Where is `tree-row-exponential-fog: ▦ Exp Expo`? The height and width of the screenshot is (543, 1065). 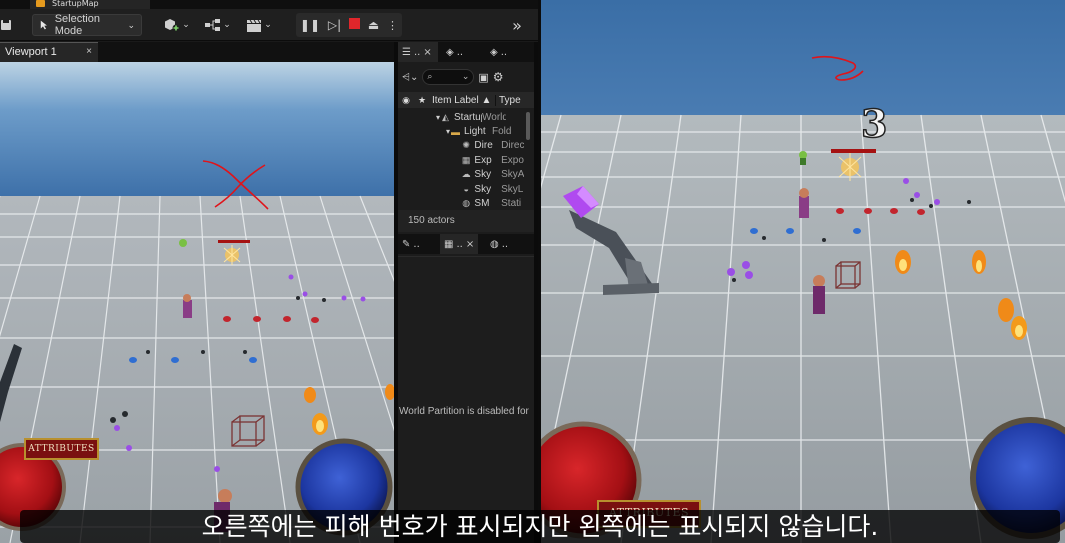 tree-row-exponential-fog: ▦ Exp Expo is located at coordinates (461, 160).